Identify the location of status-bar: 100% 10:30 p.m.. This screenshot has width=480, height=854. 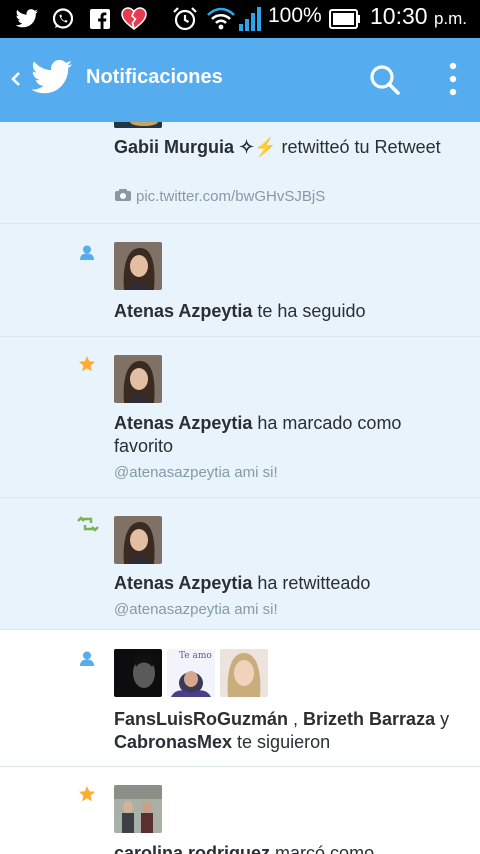
(240, 19).